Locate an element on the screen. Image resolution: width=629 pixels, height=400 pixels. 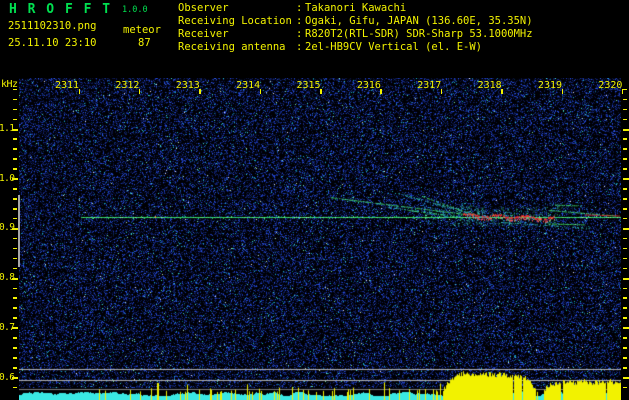
x-axis-tick-label: 2311 is located at coordinates (67, 85).